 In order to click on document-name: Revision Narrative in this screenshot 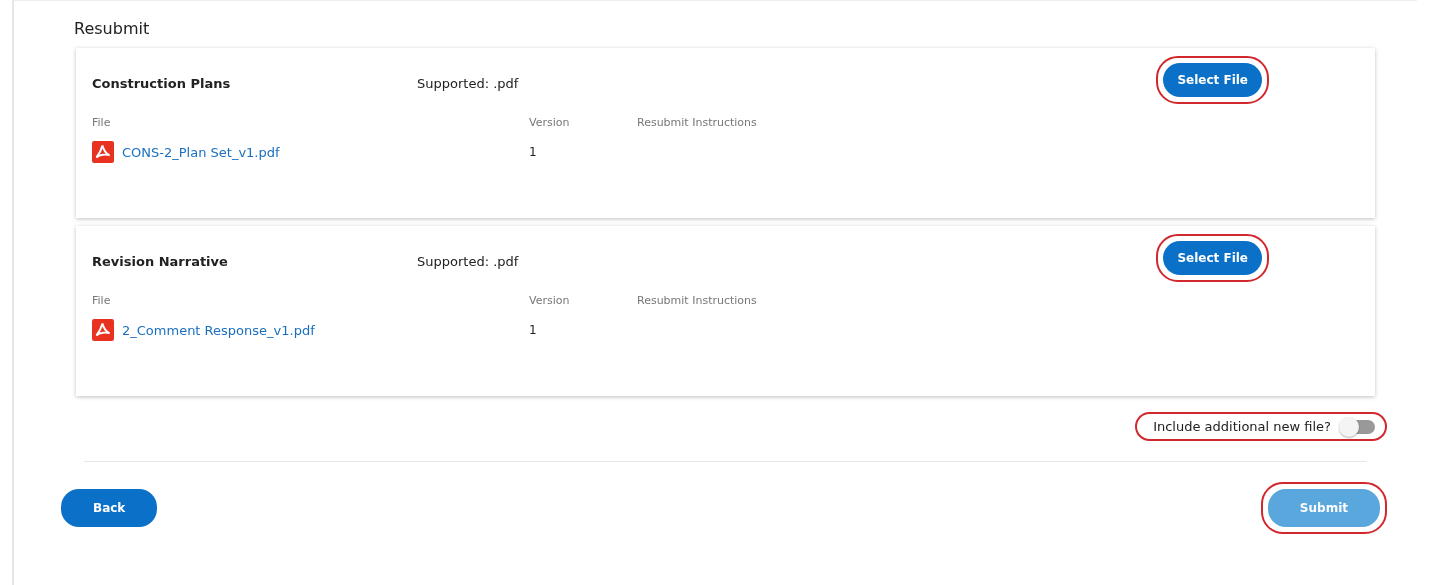, I will do `click(160, 261)`.